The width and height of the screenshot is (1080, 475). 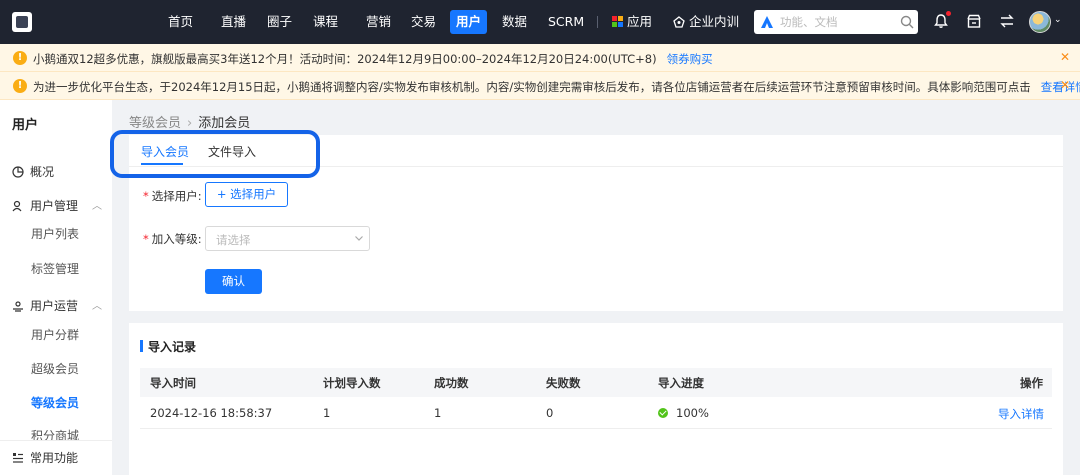 I want to click on nav-marketing: 营销, so click(x=378, y=22).